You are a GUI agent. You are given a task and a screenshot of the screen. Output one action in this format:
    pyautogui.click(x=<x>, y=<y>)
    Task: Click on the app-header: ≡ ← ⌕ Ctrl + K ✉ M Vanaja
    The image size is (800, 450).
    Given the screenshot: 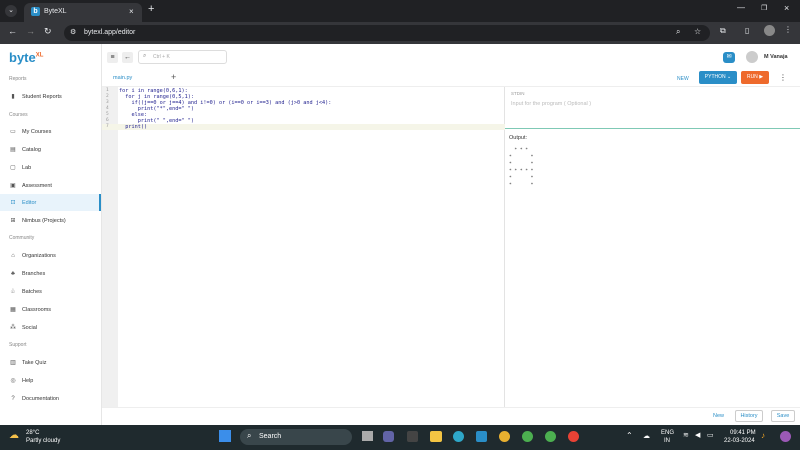 What is the action you would take?
    pyautogui.click(x=451, y=57)
    